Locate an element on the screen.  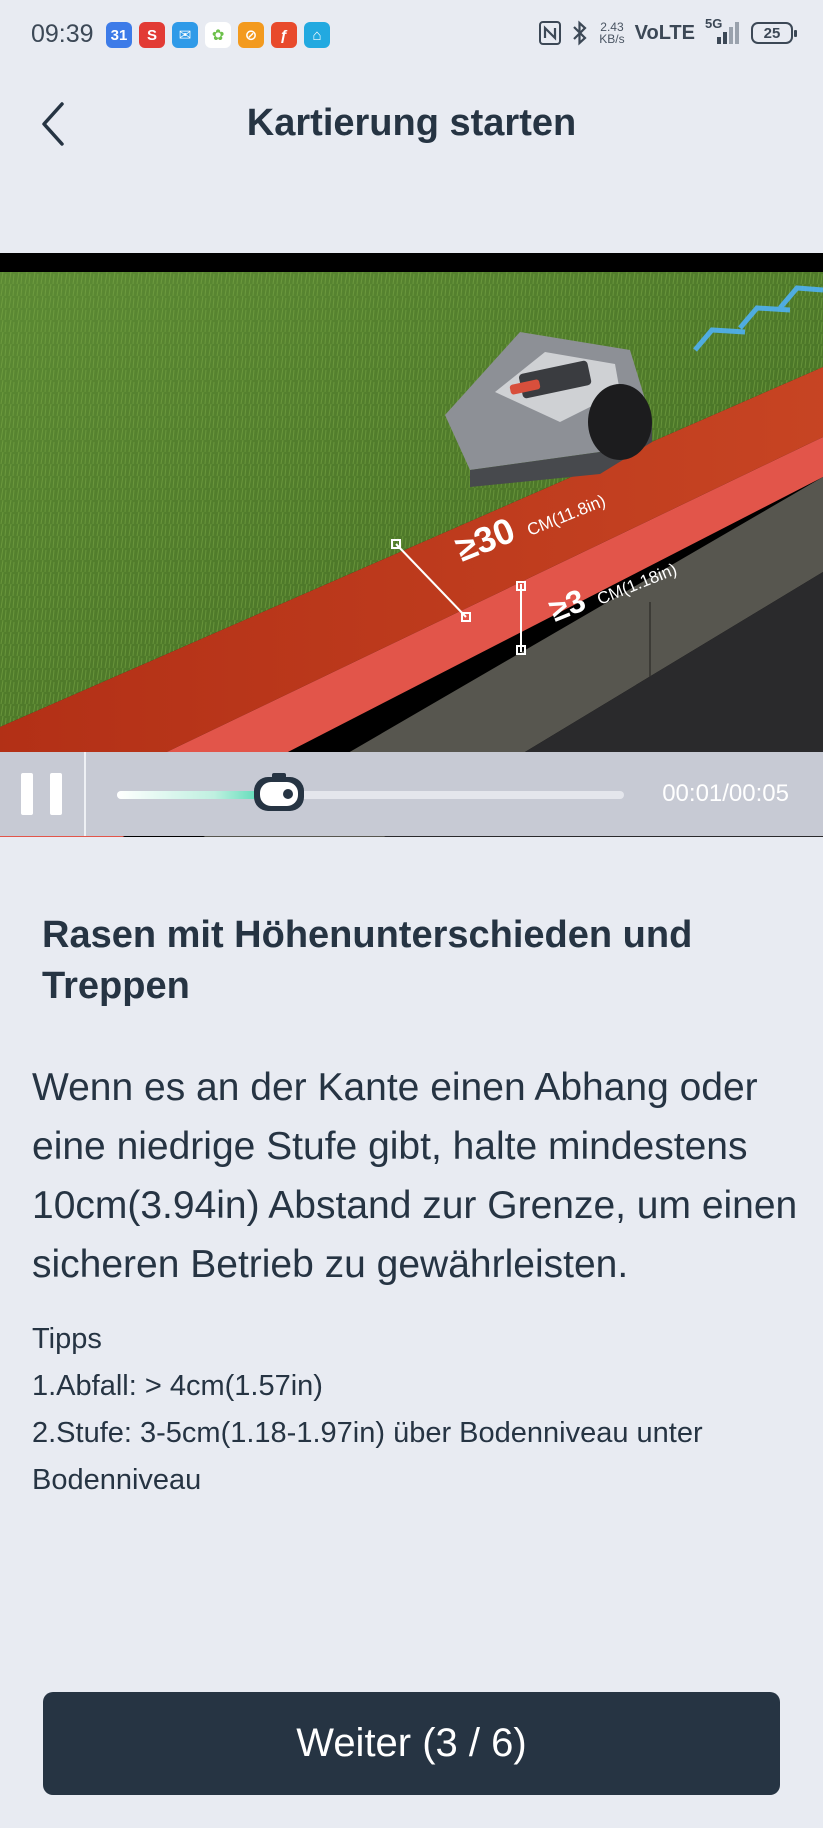
net-speed: 2.43 KB/s is located at coordinates (611, 33).